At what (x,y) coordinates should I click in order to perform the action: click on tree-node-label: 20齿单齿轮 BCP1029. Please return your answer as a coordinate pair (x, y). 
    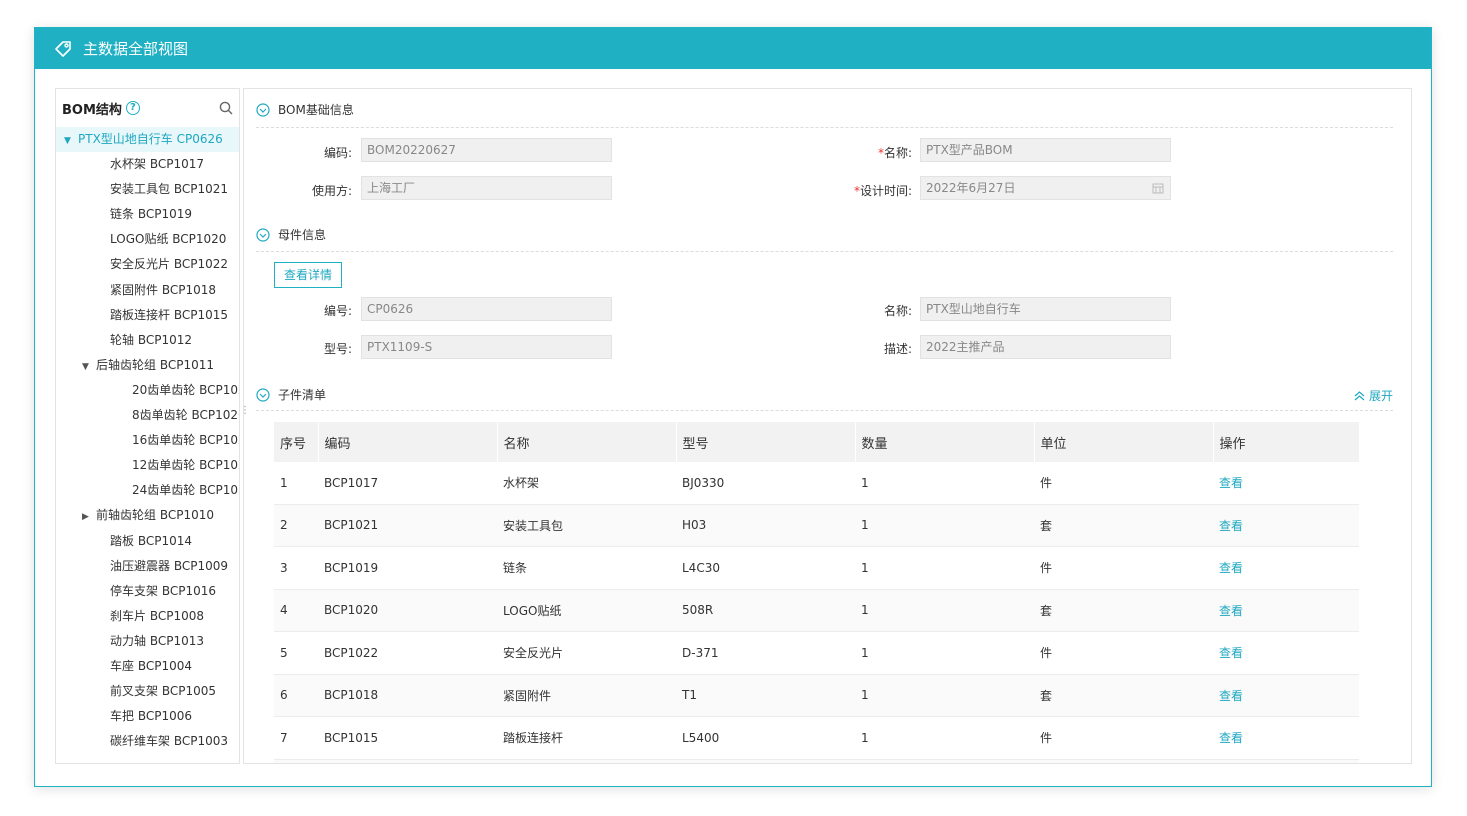
    Looking at the image, I should click on (185, 389).